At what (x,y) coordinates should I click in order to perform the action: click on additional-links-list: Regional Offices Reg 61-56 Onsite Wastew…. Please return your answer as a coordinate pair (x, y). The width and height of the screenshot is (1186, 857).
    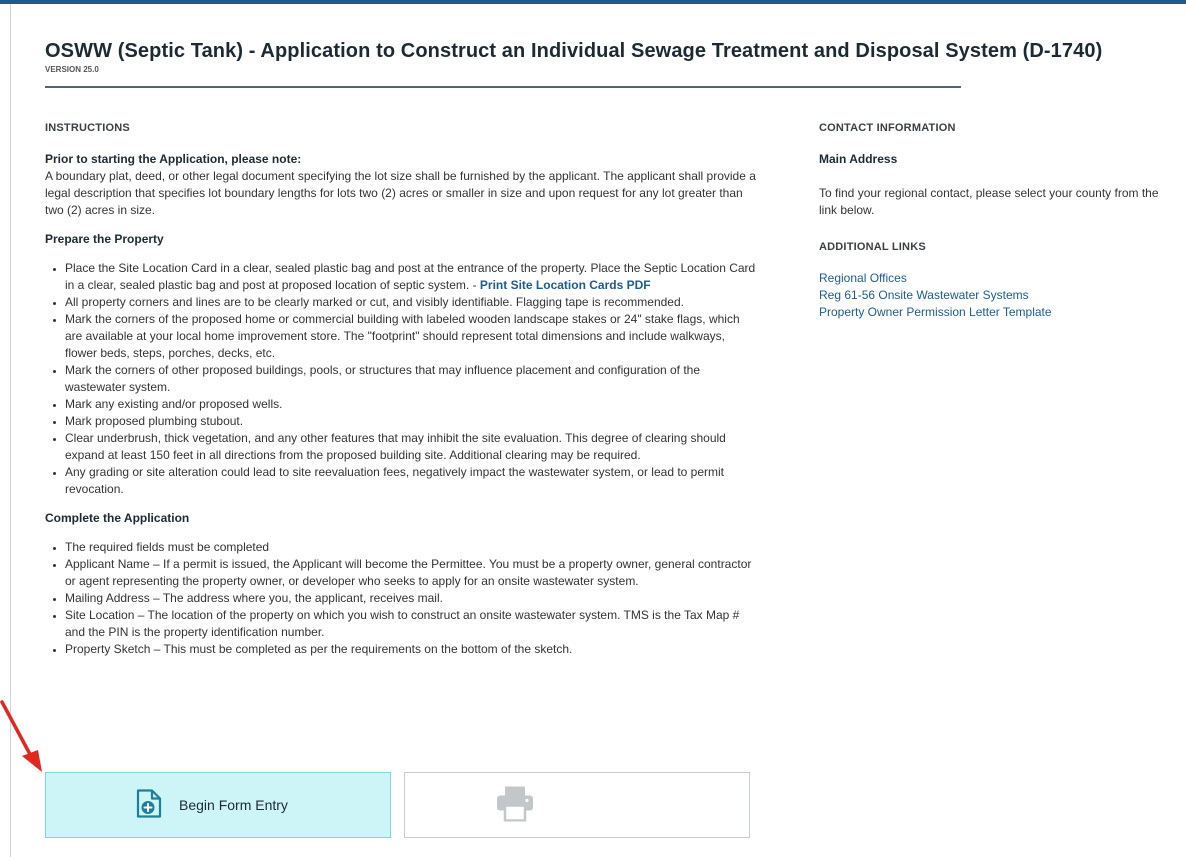
    Looking at the image, I should click on (989, 295).